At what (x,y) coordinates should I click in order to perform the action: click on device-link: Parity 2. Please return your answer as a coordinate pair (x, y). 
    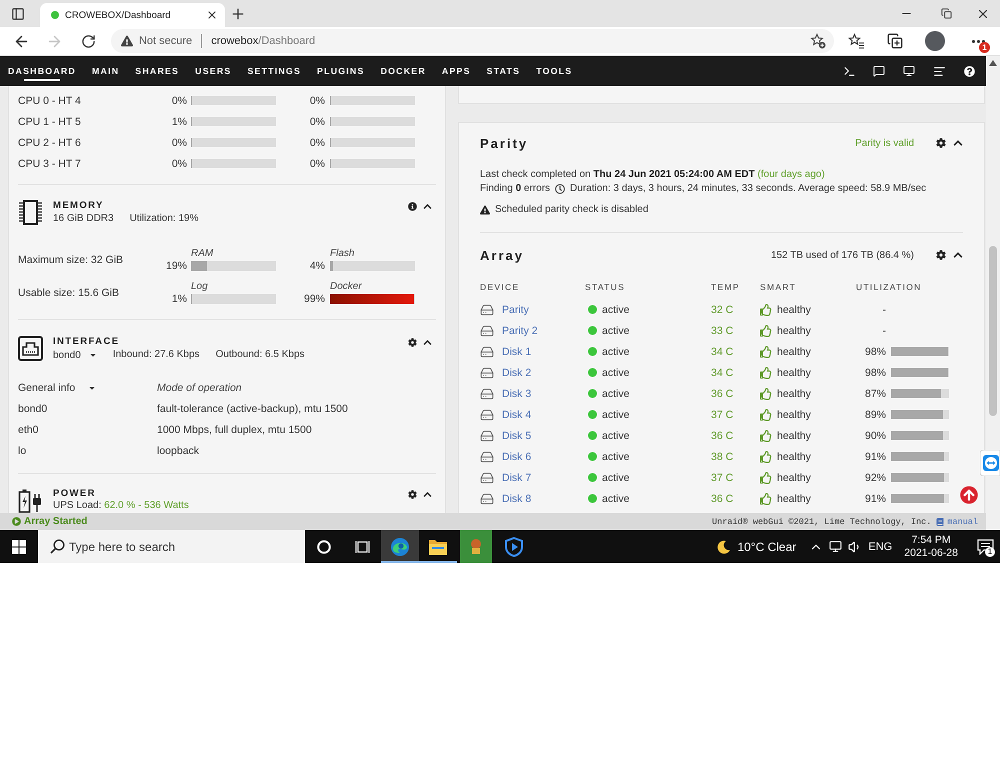
    Looking at the image, I should click on (520, 330).